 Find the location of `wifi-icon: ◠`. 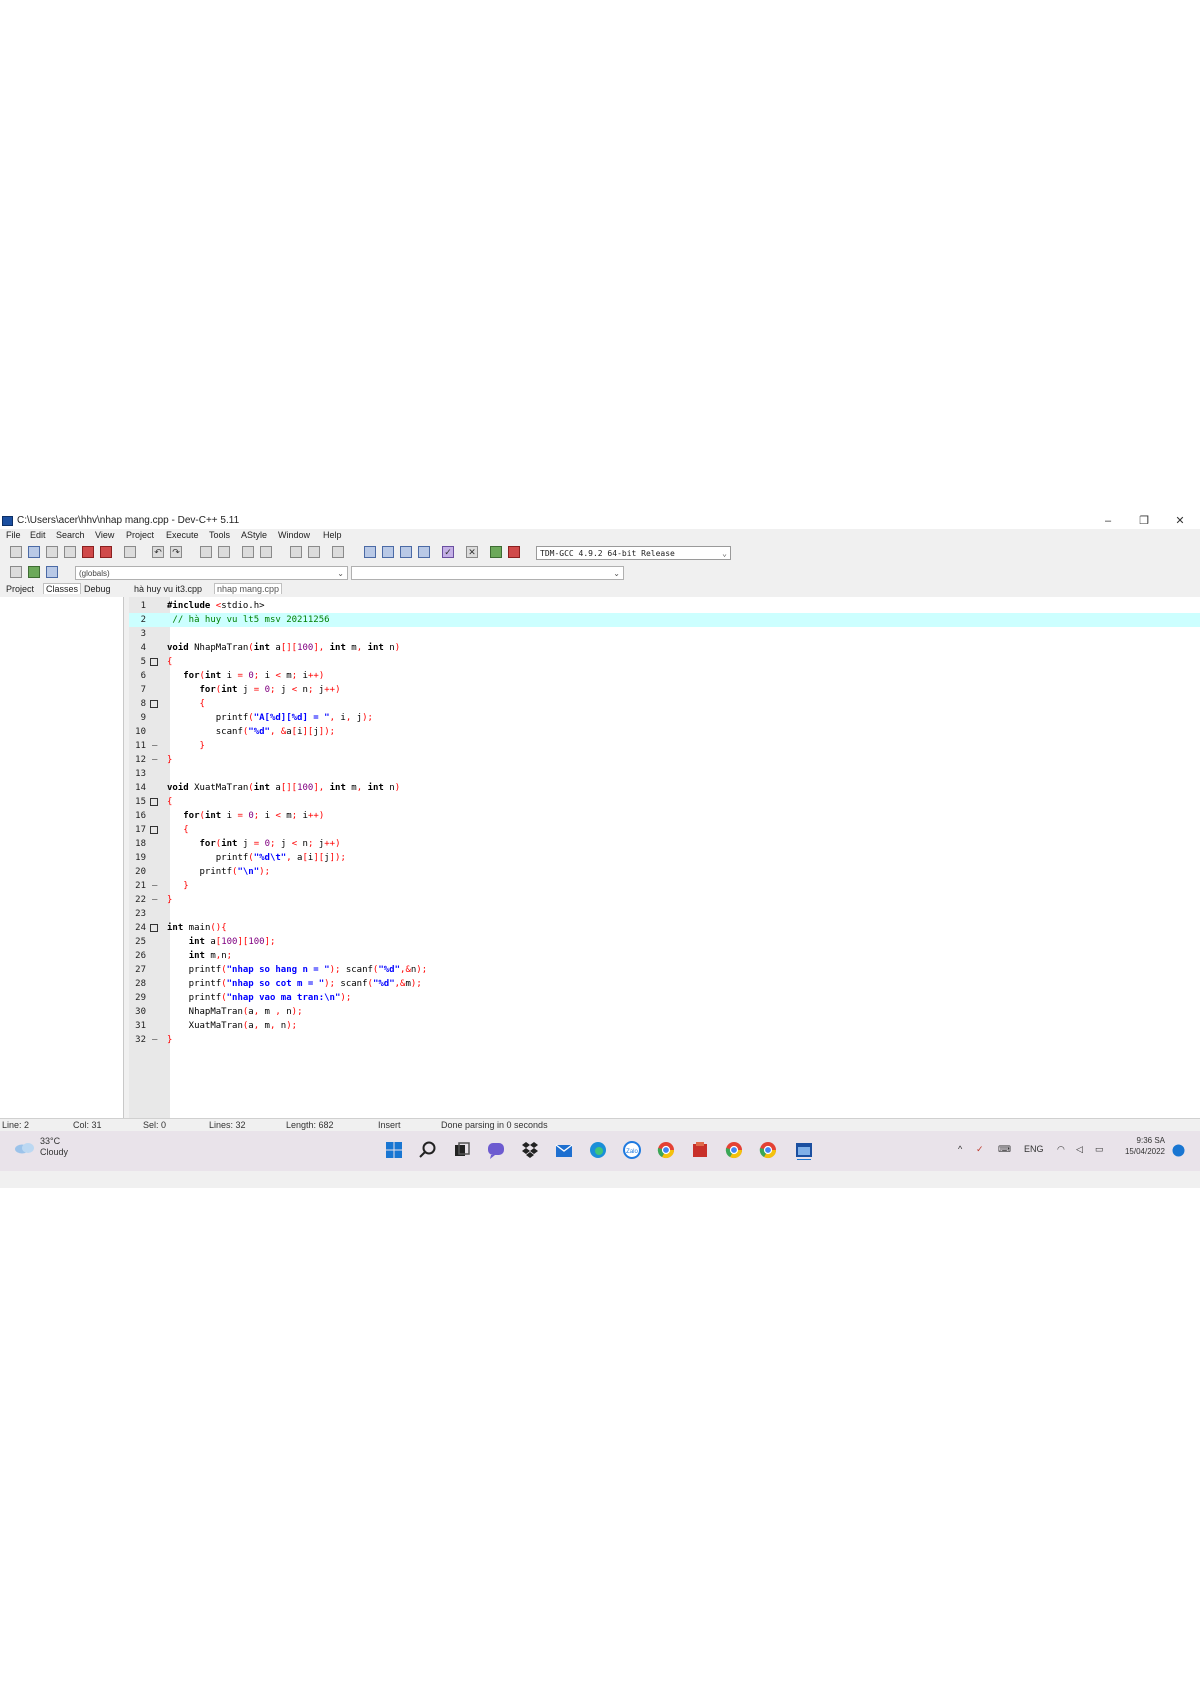

wifi-icon: ◠ is located at coordinates (1061, 1149).